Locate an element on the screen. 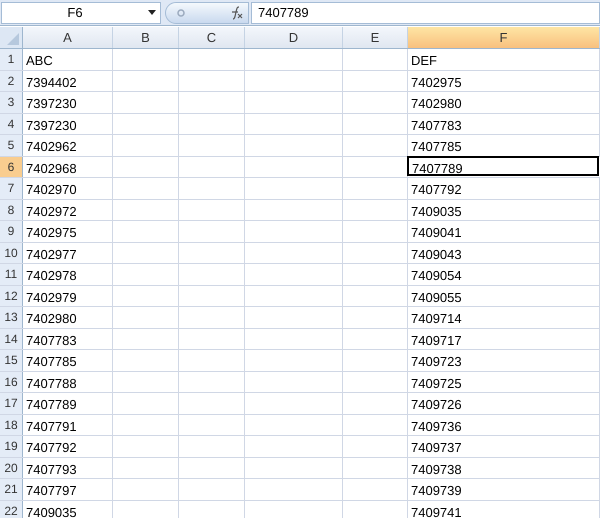  name-box: F6 is located at coordinates (81, 13).